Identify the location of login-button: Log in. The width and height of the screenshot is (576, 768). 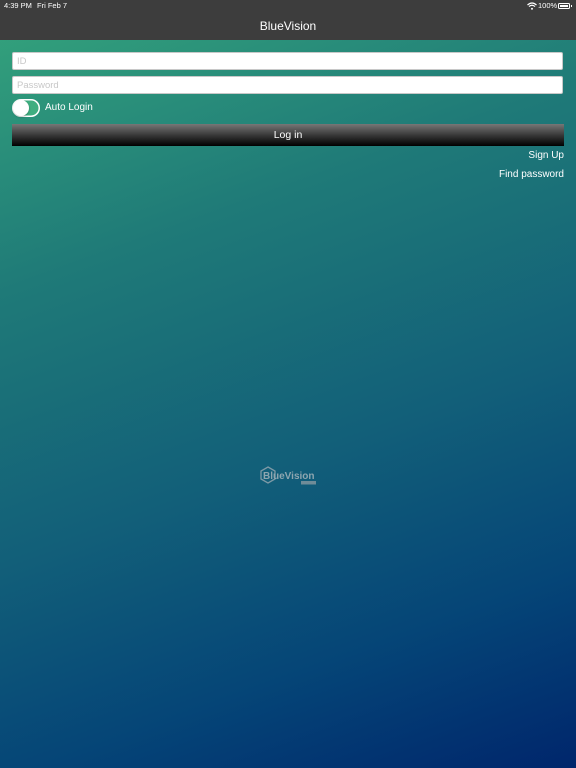
(288, 135).